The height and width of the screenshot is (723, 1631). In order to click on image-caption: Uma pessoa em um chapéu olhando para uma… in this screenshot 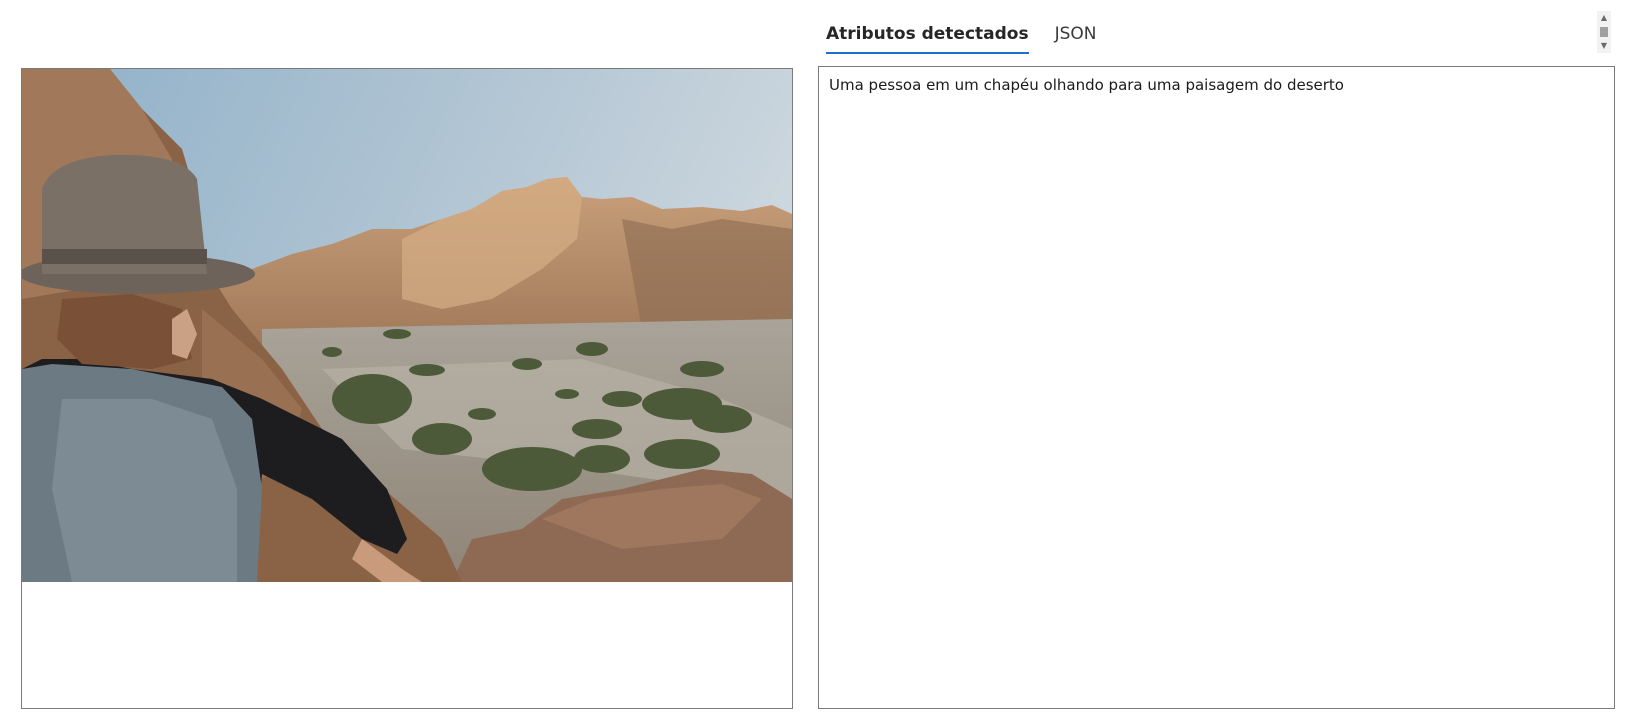, I will do `click(1086, 85)`.